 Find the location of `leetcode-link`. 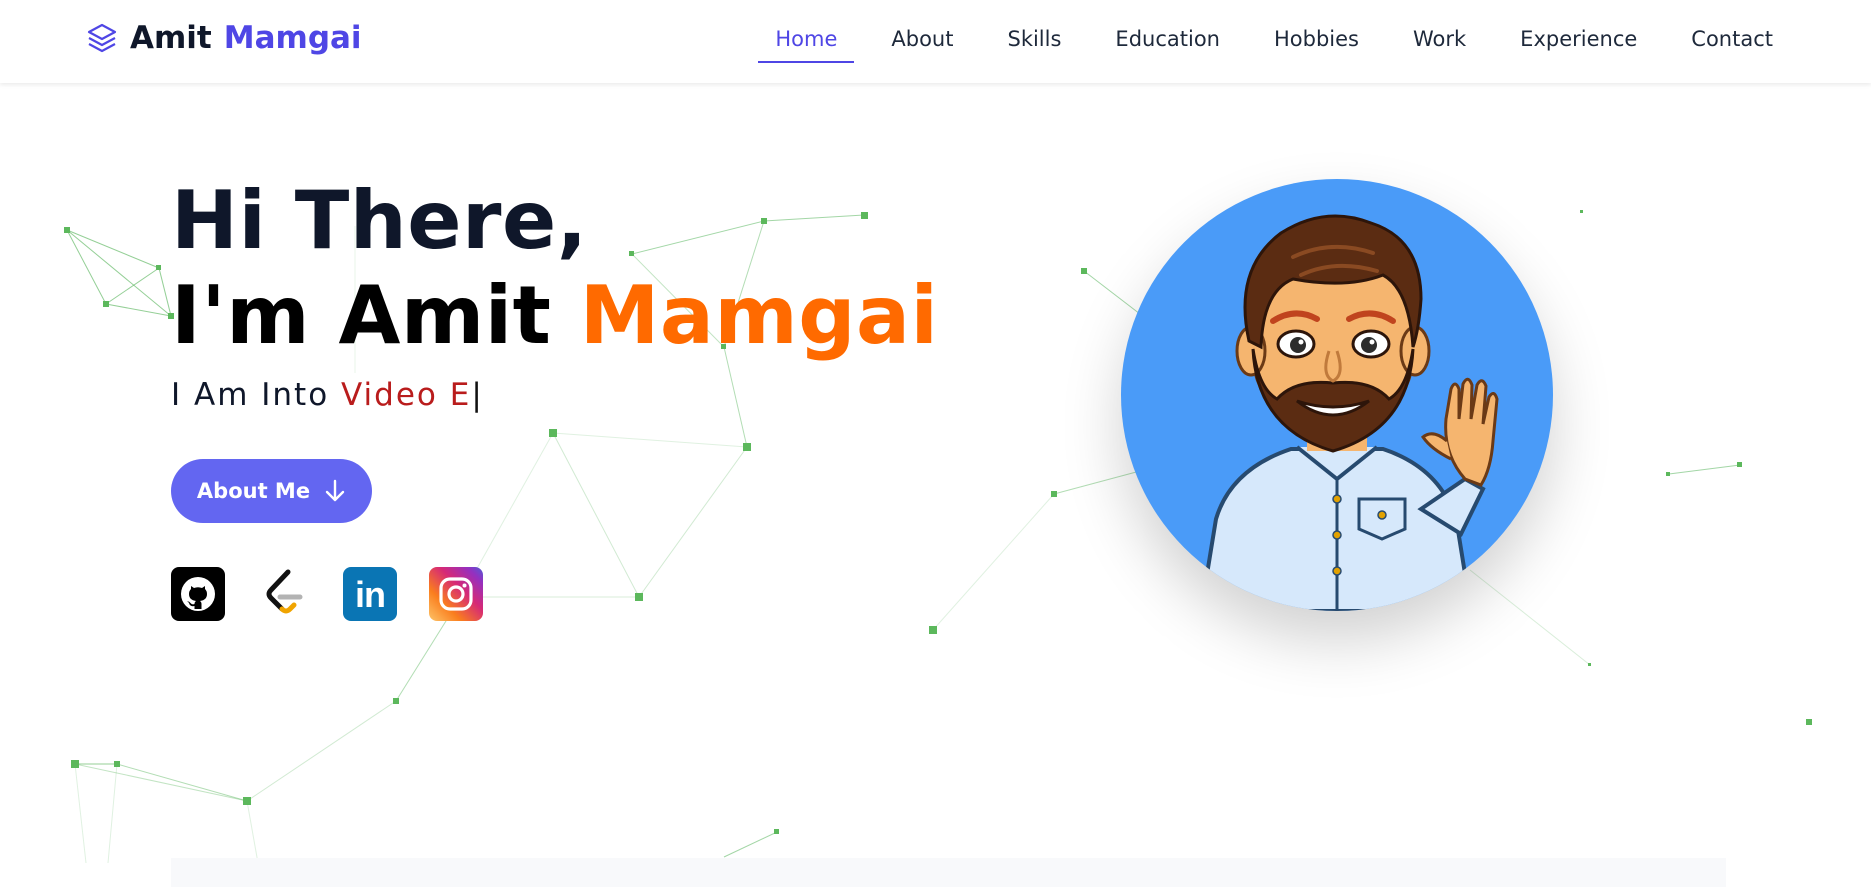

leetcode-link is located at coordinates (284, 594).